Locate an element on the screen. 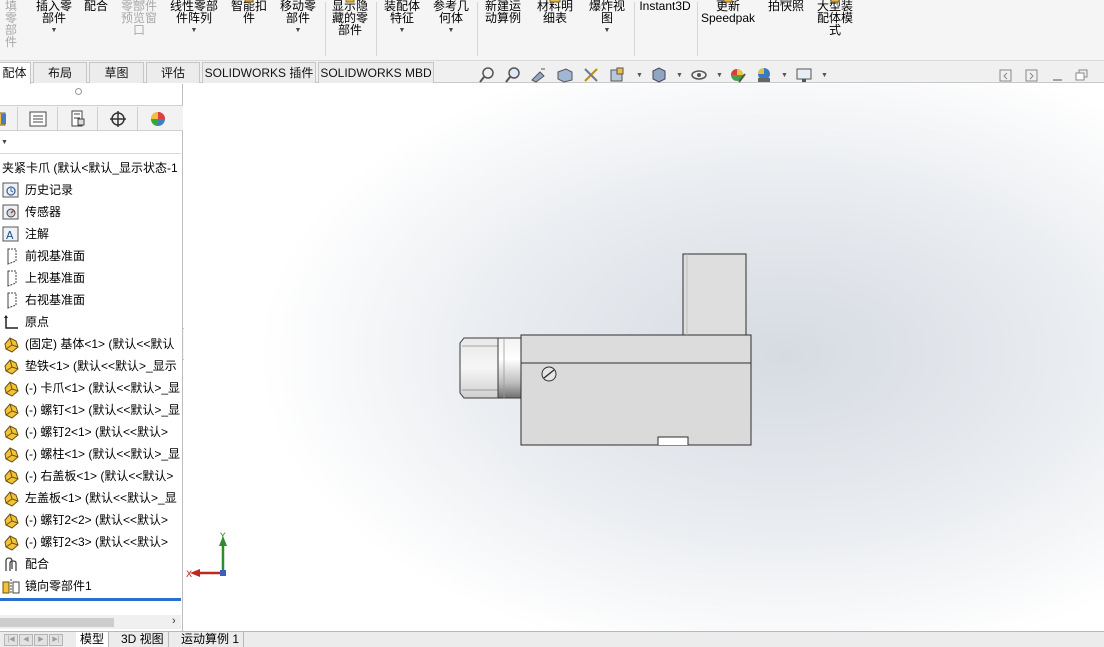 This screenshot has height=647, width=1104. restore-left-icon is located at coordinates (1006, 76).